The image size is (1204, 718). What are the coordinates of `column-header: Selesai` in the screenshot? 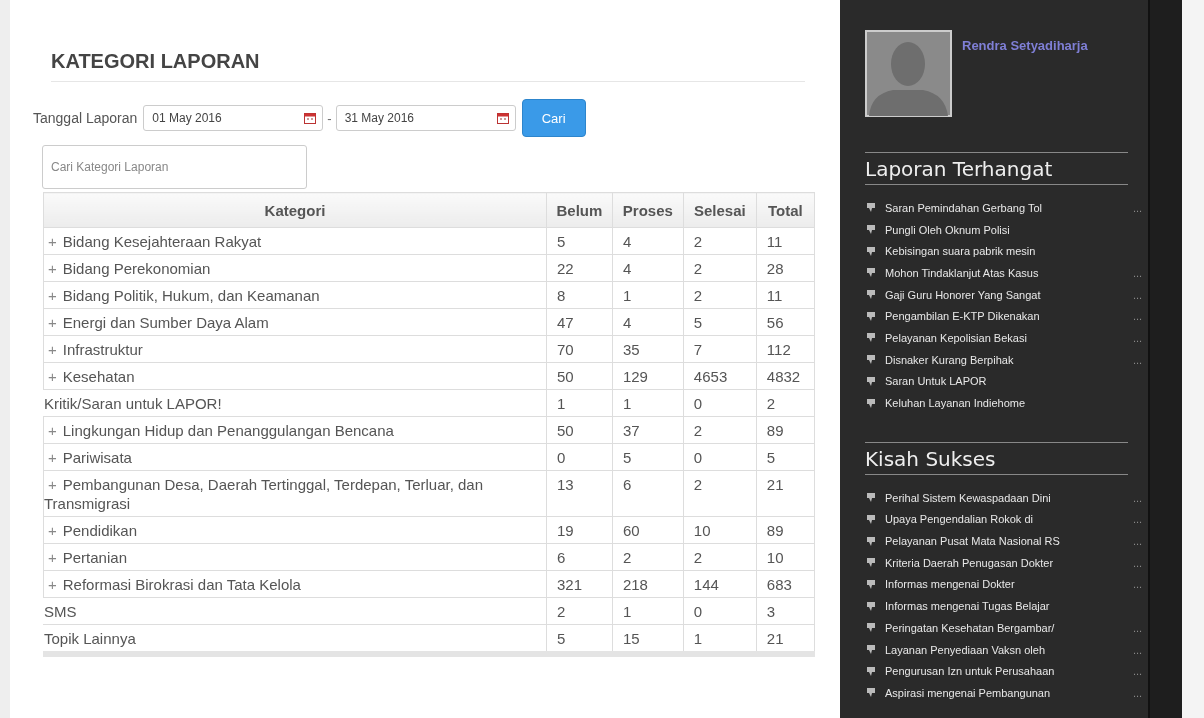 It's located at (720, 210).